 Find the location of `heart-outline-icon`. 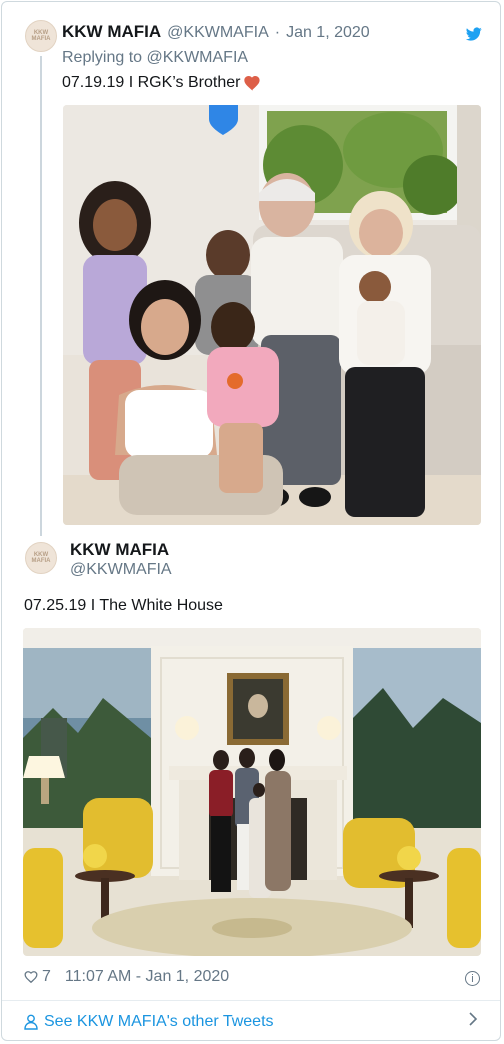

heart-outline-icon is located at coordinates (31, 977).